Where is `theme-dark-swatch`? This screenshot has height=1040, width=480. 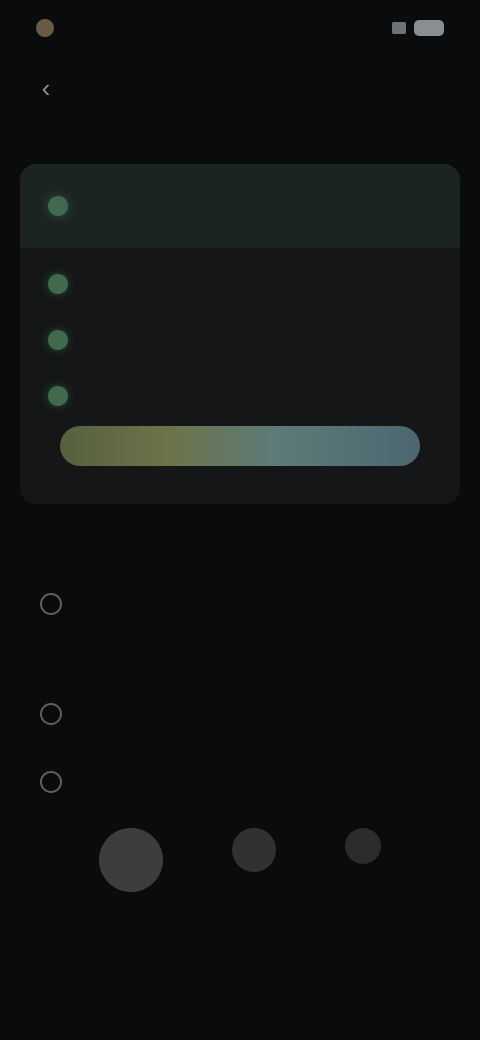
theme-dark-swatch is located at coordinates (130, 860).